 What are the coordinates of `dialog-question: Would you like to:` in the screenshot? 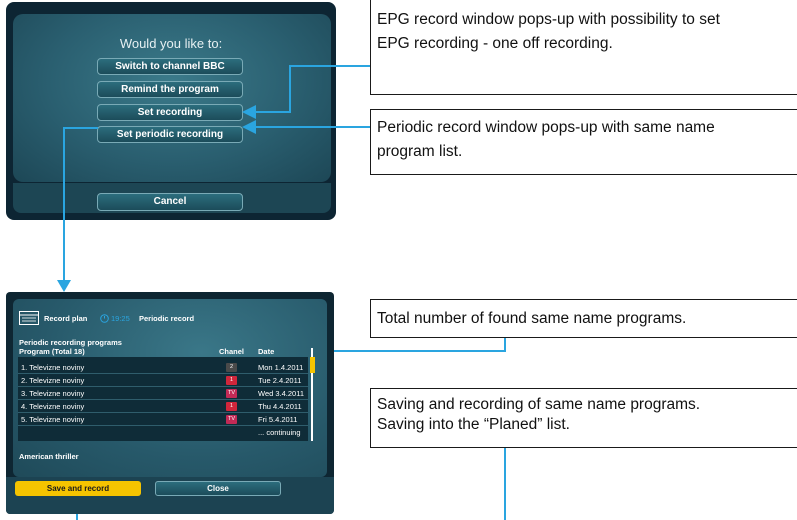 It's located at (171, 43).